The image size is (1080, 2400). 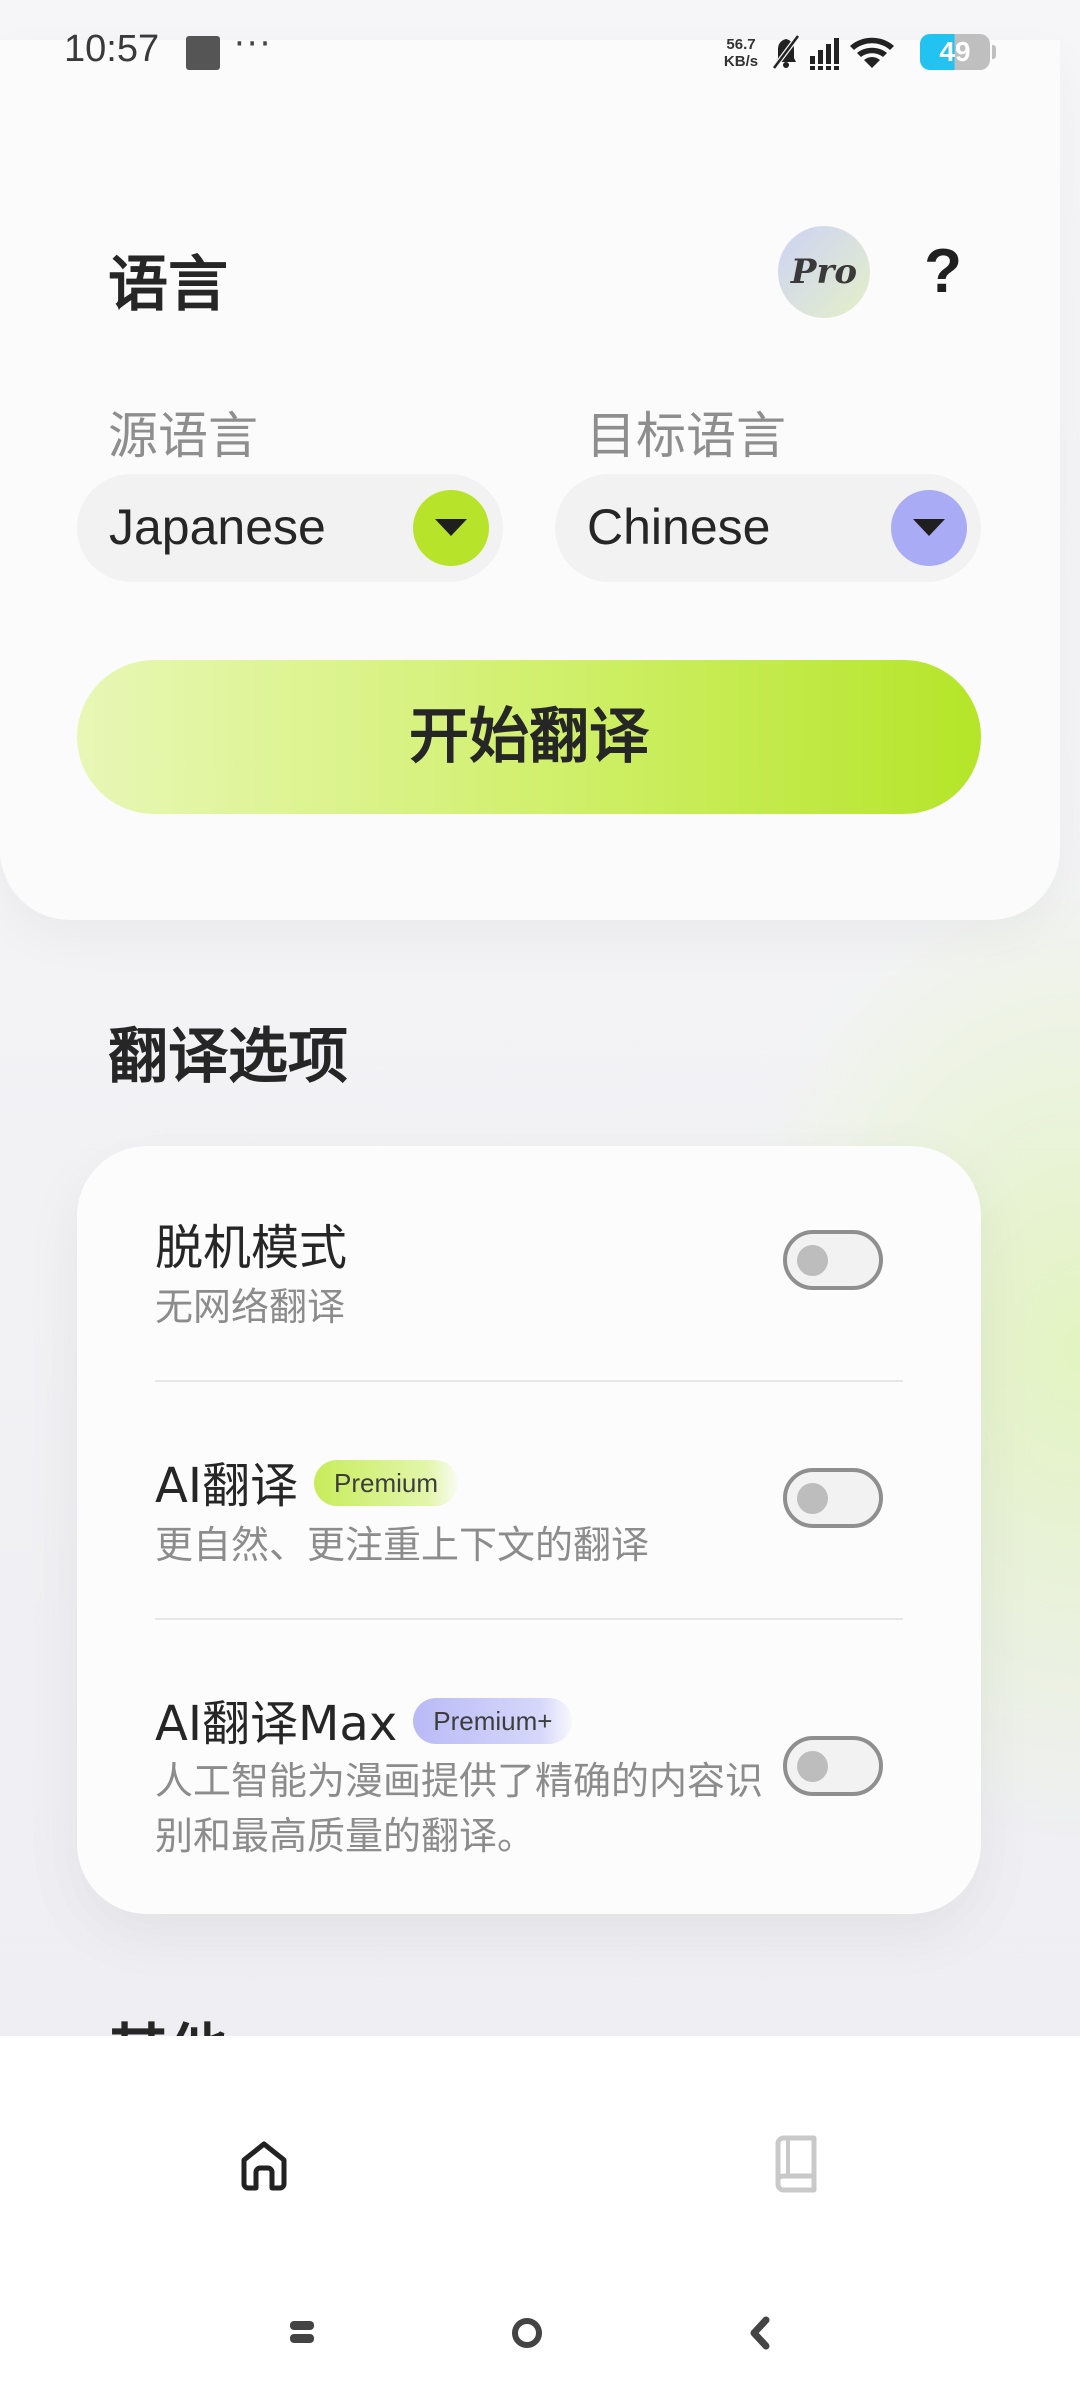 I want to click on network-speed: 56.7 KB/s, so click(x=741, y=53).